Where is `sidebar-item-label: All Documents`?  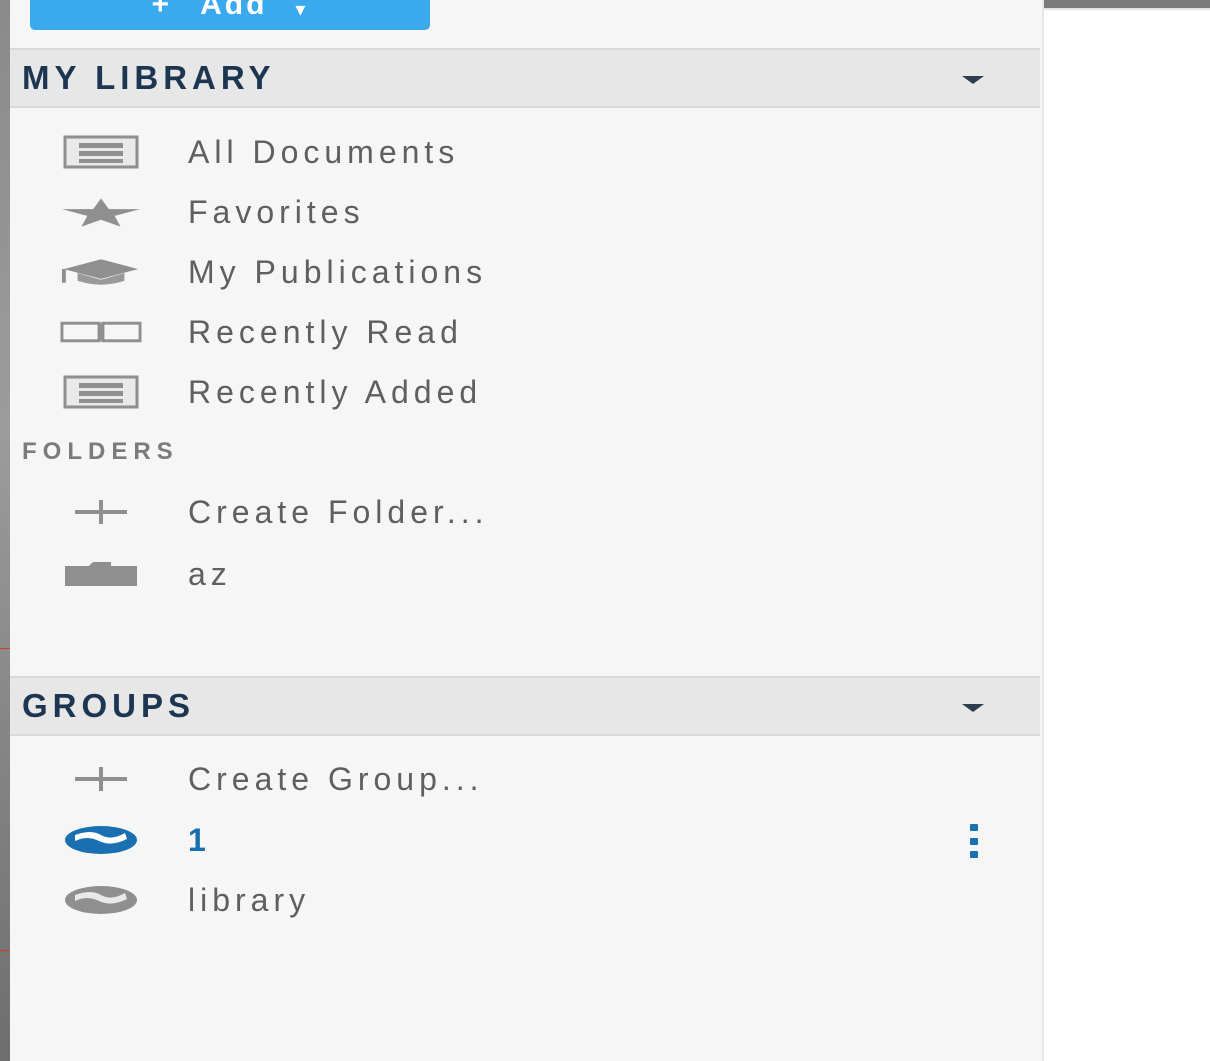
sidebar-item-label: All Documents is located at coordinates (324, 151).